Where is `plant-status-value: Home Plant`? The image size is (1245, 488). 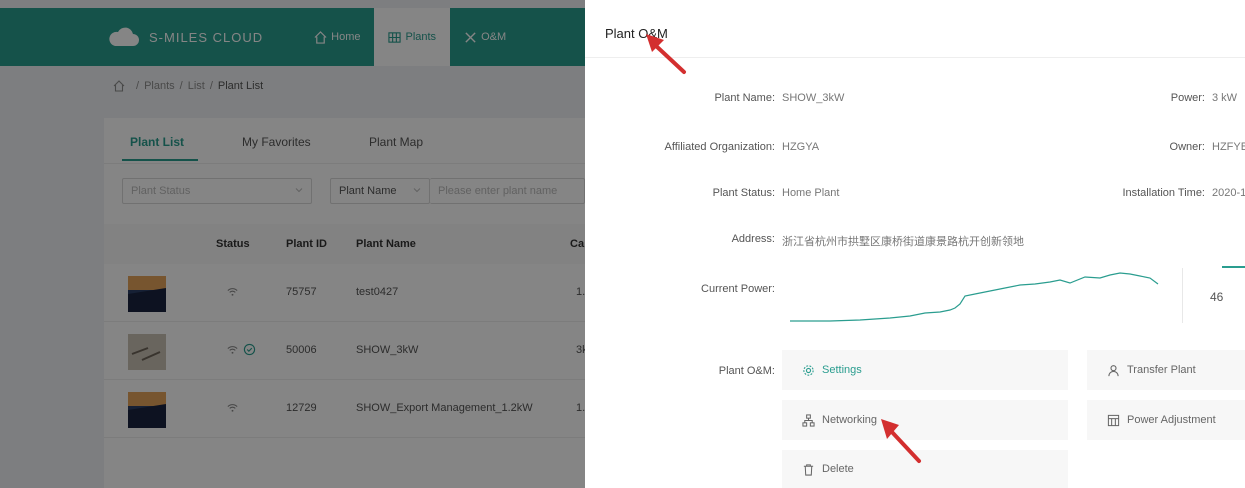 plant-status-value: Home Plant is located at coordinates (811, 193).